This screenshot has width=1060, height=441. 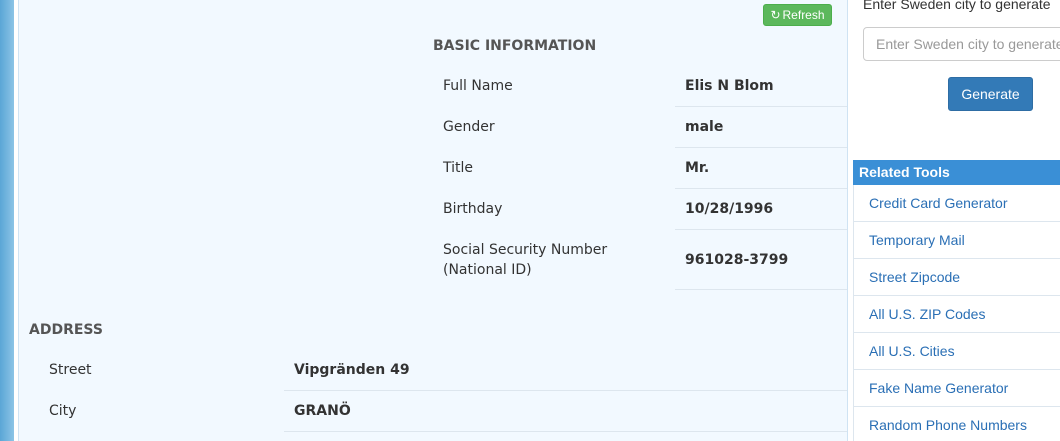 I want to click on related-tool-link: All U.S. Cities, so click(x=957, y=351).